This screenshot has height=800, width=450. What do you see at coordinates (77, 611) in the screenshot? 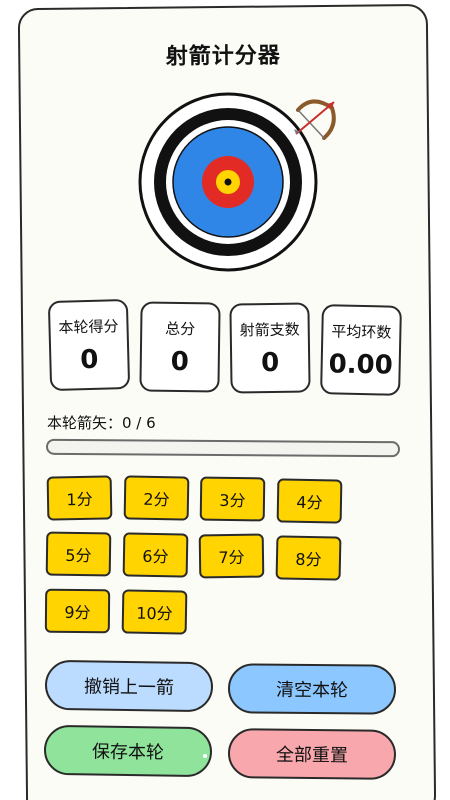
I see `score-button-9: 9分` at bounding box center [77, 611].